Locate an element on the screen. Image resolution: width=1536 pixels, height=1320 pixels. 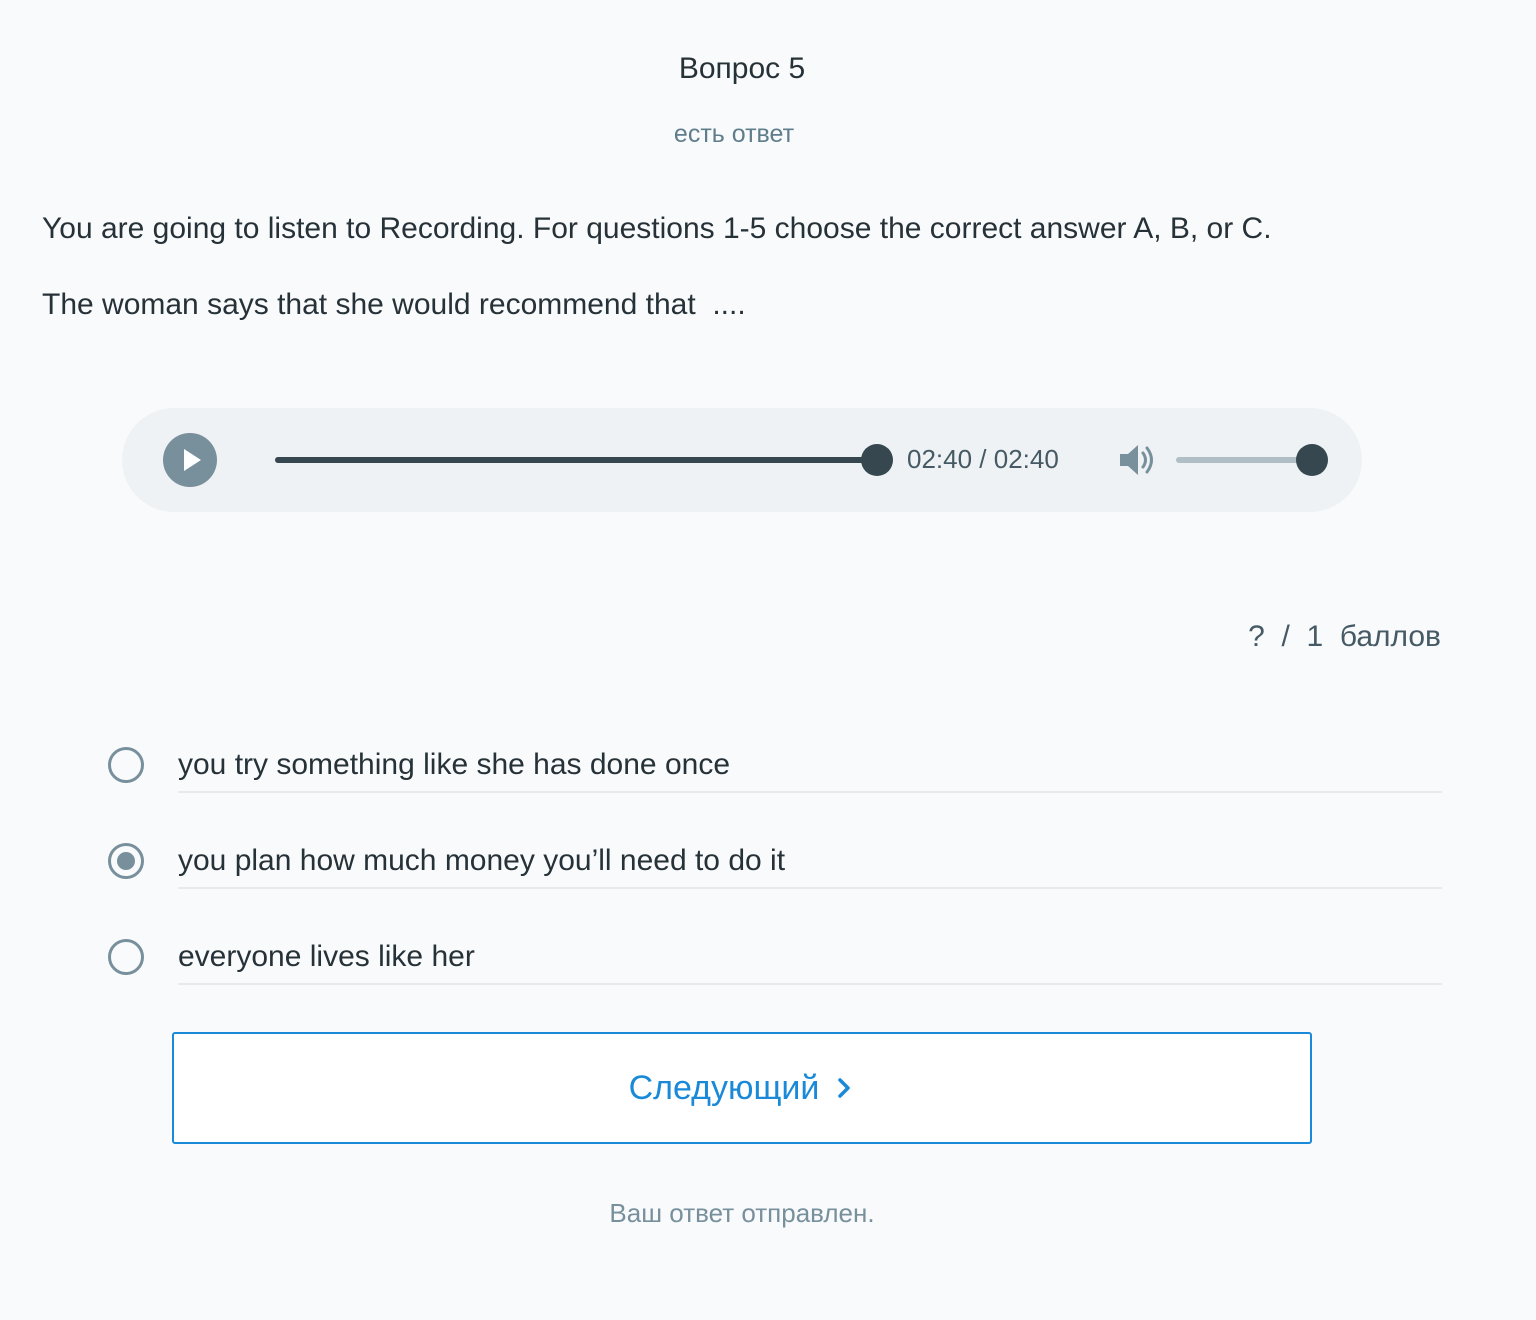
progress-handle is located at coordinates (877, 460).